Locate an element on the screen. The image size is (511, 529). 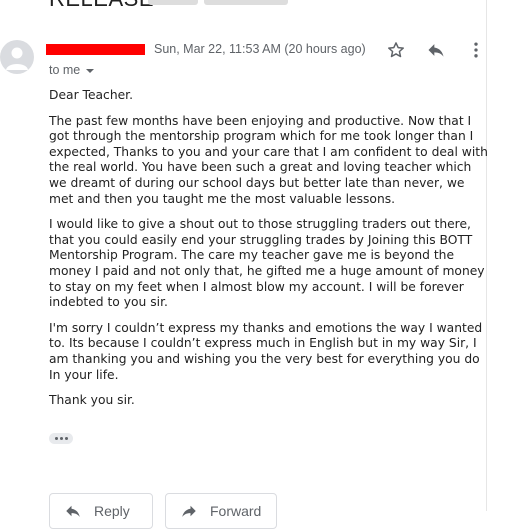
forward-action-button: Forward is located at coordinates (221, 511).